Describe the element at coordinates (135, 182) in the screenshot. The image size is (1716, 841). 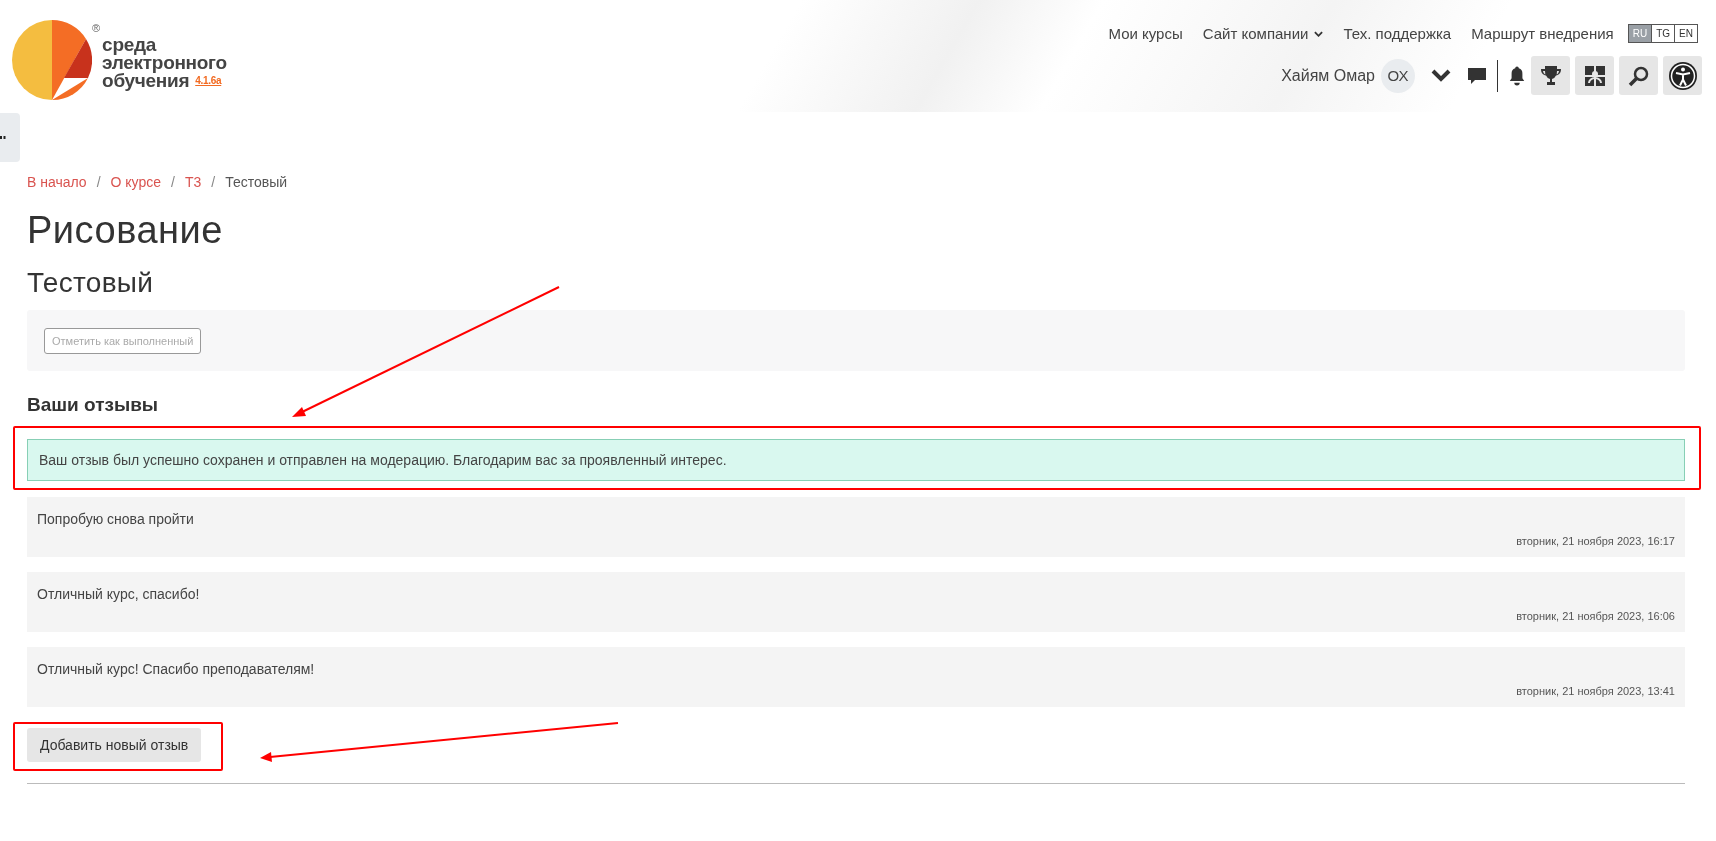
I see `breadcrumb-link: О курсе` at that location.